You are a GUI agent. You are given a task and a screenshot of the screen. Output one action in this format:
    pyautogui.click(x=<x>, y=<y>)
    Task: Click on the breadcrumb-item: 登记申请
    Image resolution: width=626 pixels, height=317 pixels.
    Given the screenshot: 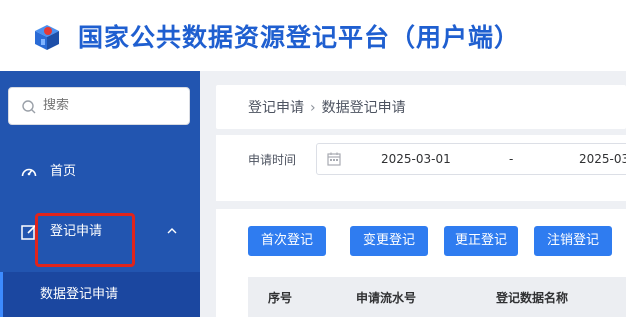 What is the action you would take?
    pyautogui.click(x=276, y=108)
    